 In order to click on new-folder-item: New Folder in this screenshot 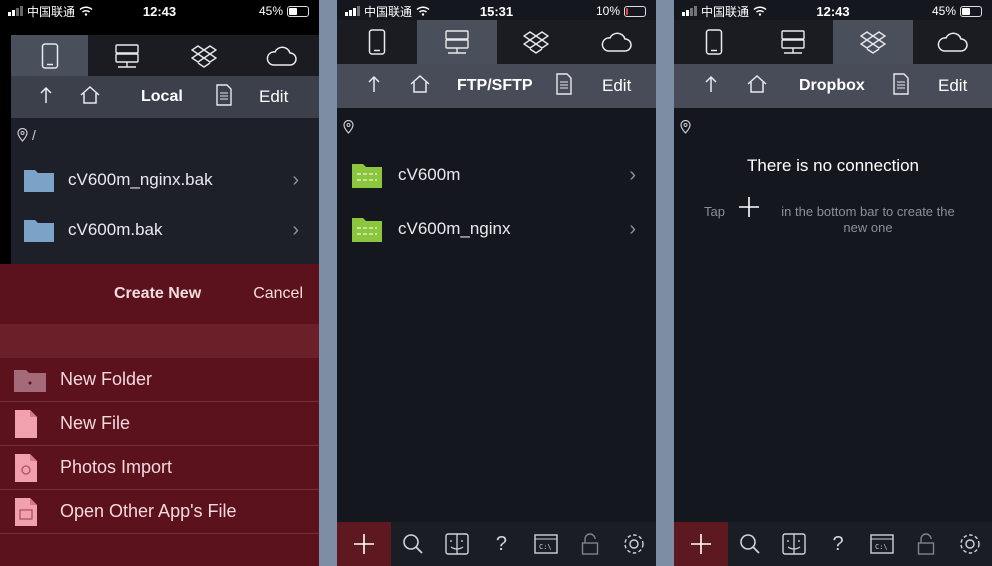, I will do `click(159, 380)`.